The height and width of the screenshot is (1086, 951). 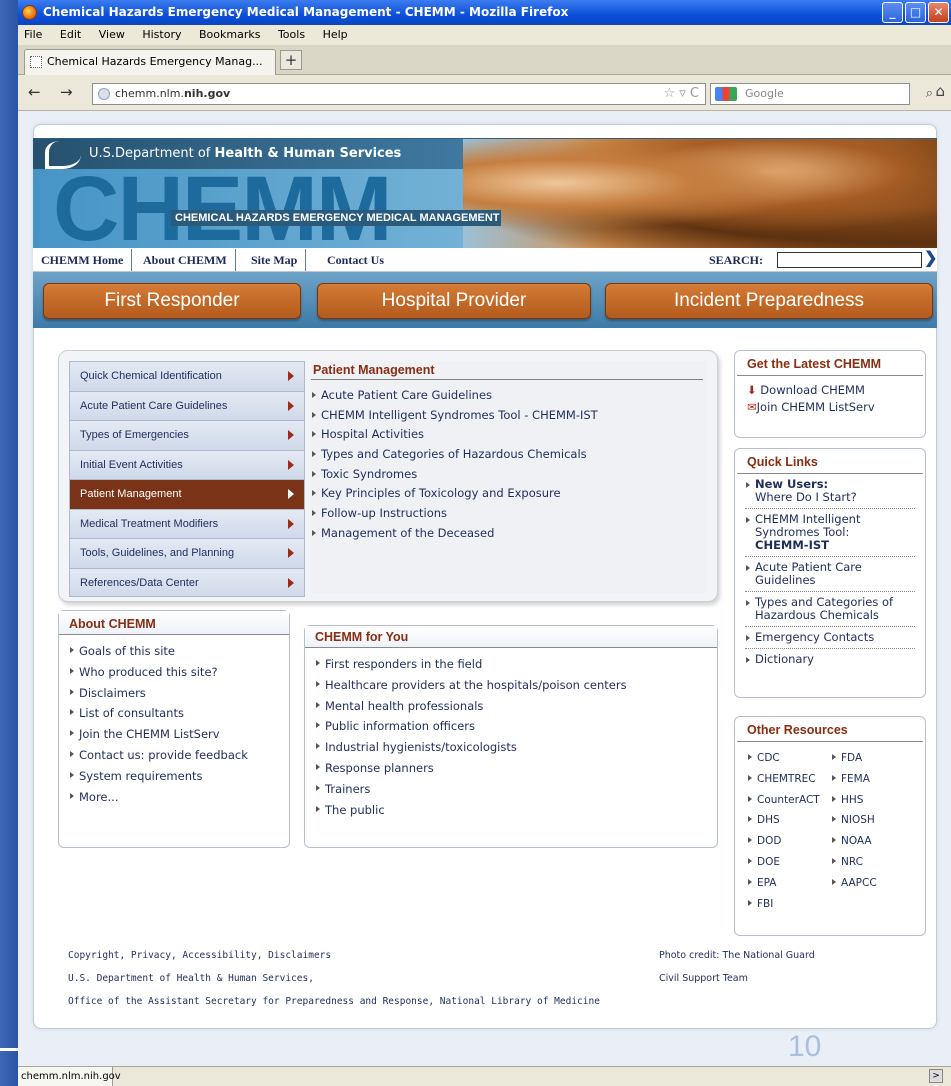 I want to click on pm-link: Acute Patient Care Guidelines, so click(x=509, y=396).